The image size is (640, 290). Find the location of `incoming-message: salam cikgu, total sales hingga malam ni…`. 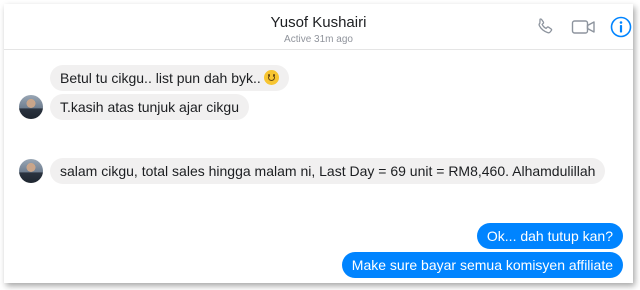

incoming-message: salam cikgu, total sales hingga malam ni… is located at coordinates (328, 171).